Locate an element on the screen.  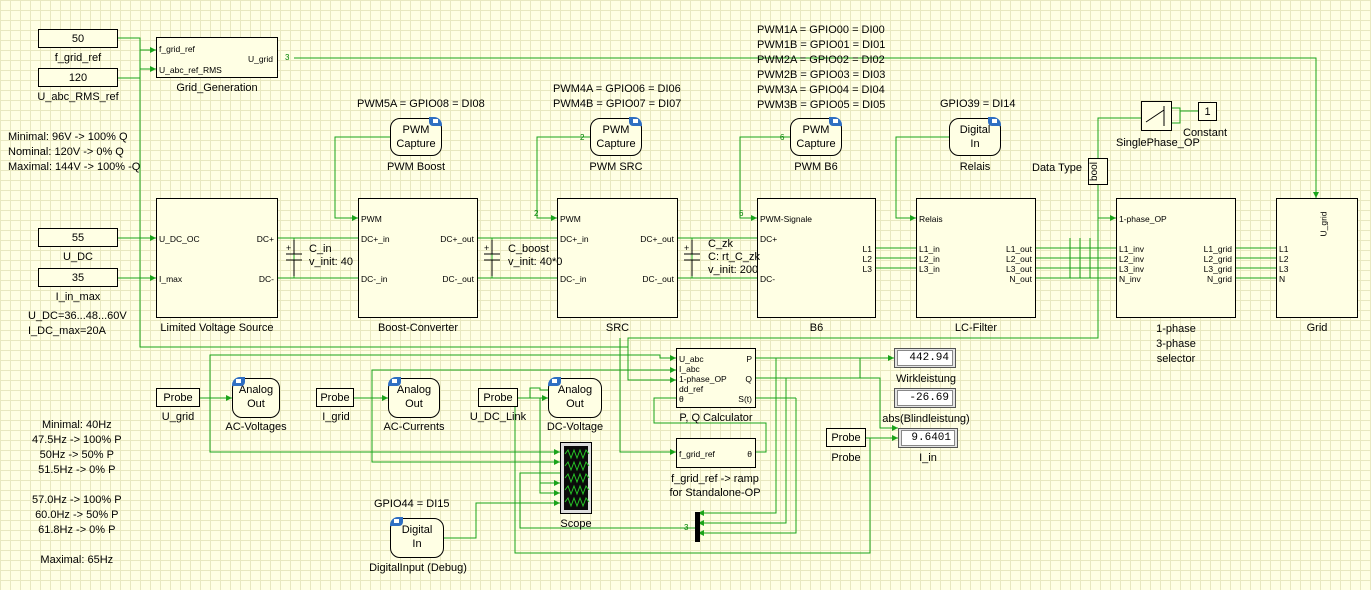
port-i-max: I_max is located at coordinates (171, 279).